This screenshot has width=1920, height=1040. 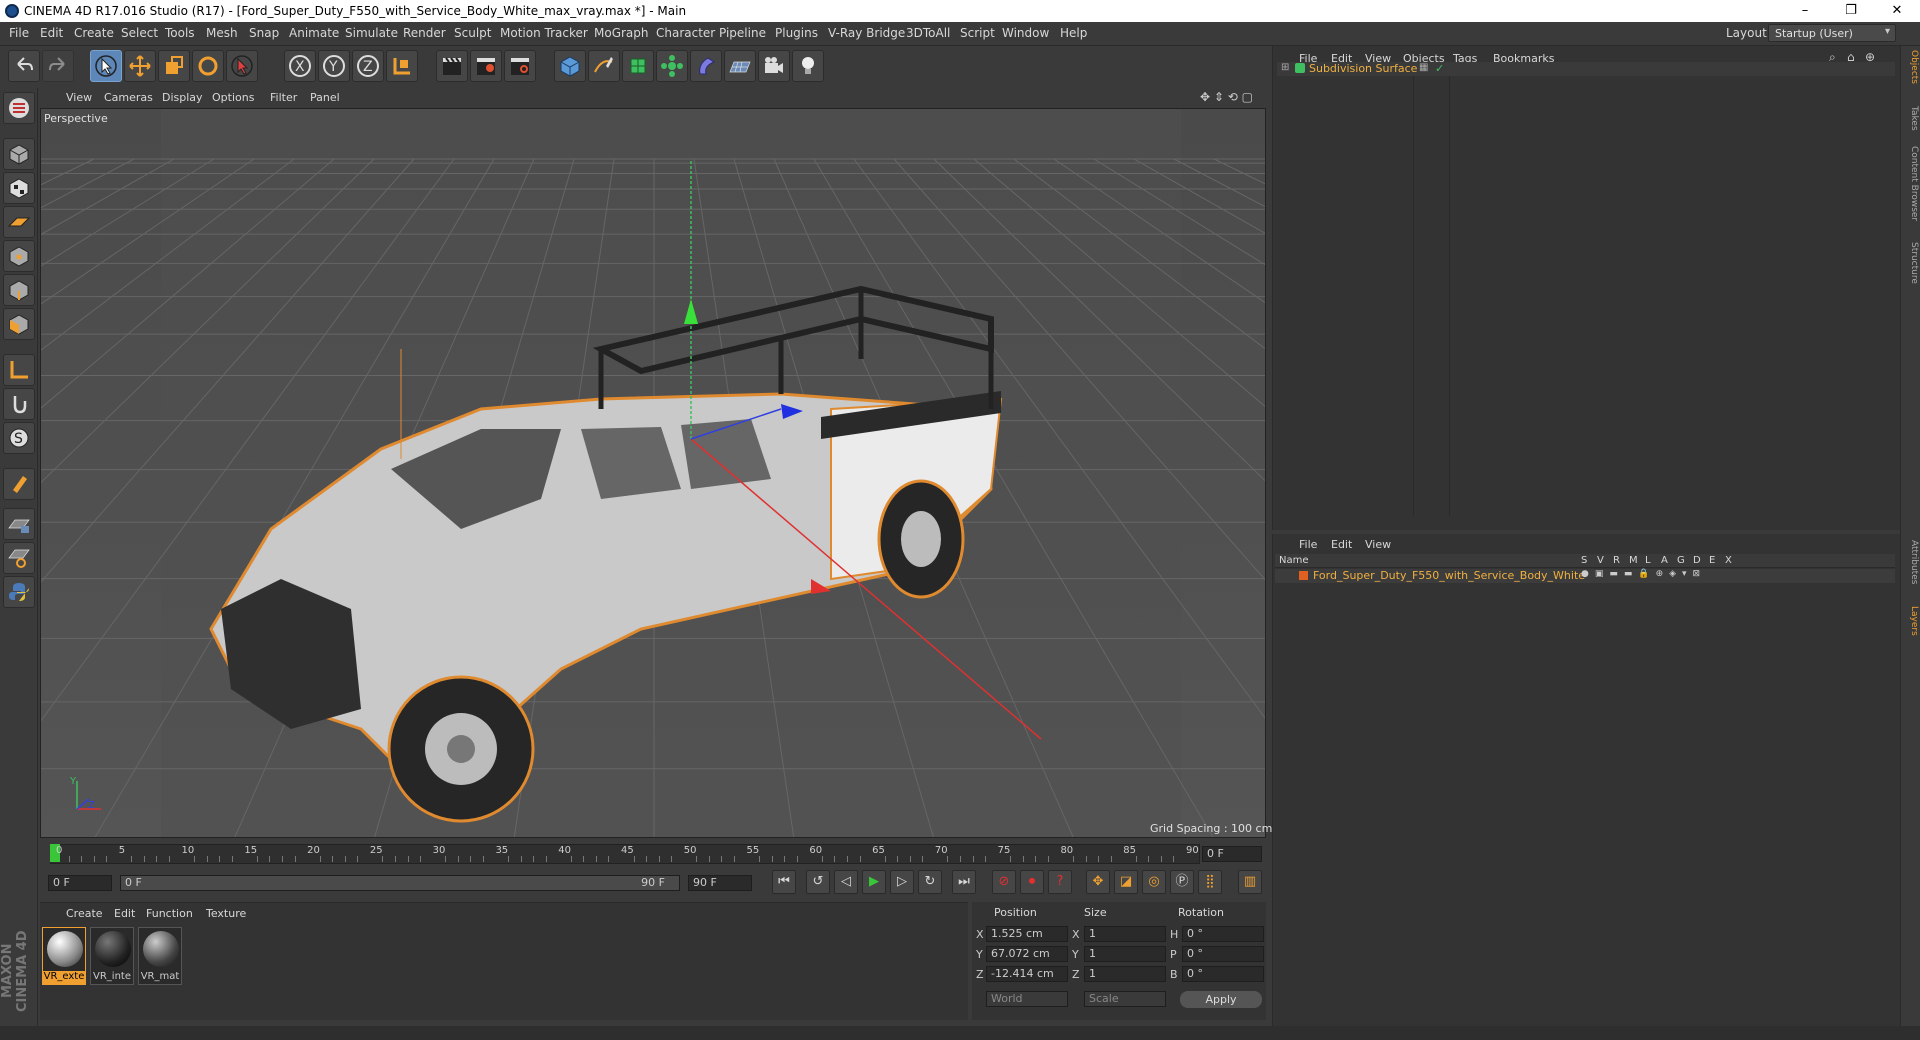 What do you see at coordinates (140, 66) in the screenshot?
I see `move-tool-button` at bounding box center [140, 66].